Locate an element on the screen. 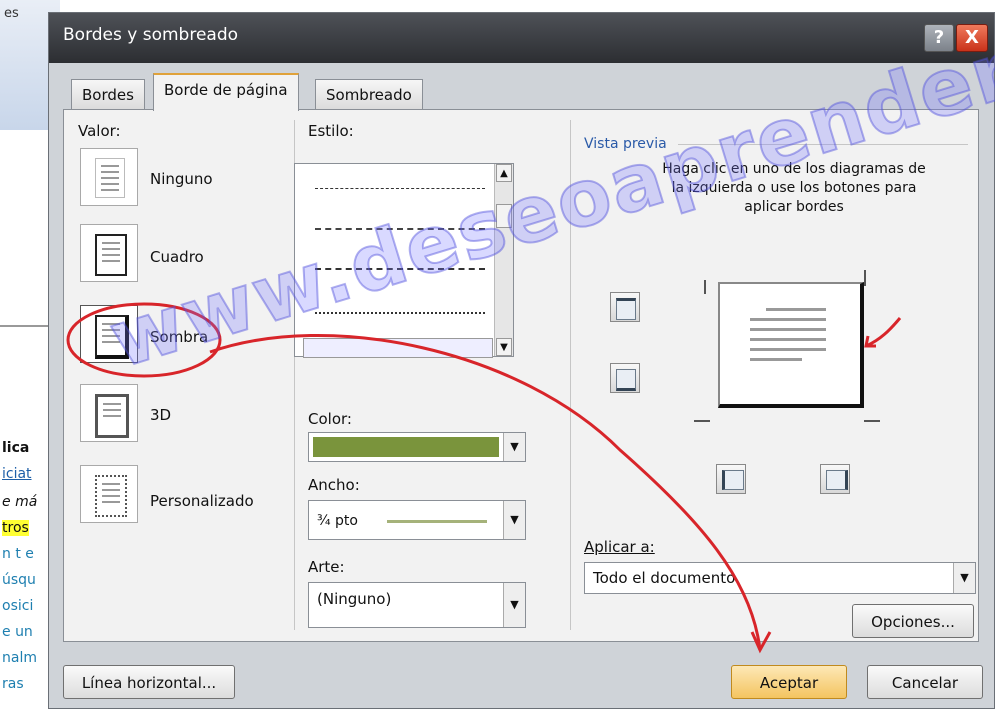 The image size is (995, 709). help-button: ? is located at coordinates (939, 38).